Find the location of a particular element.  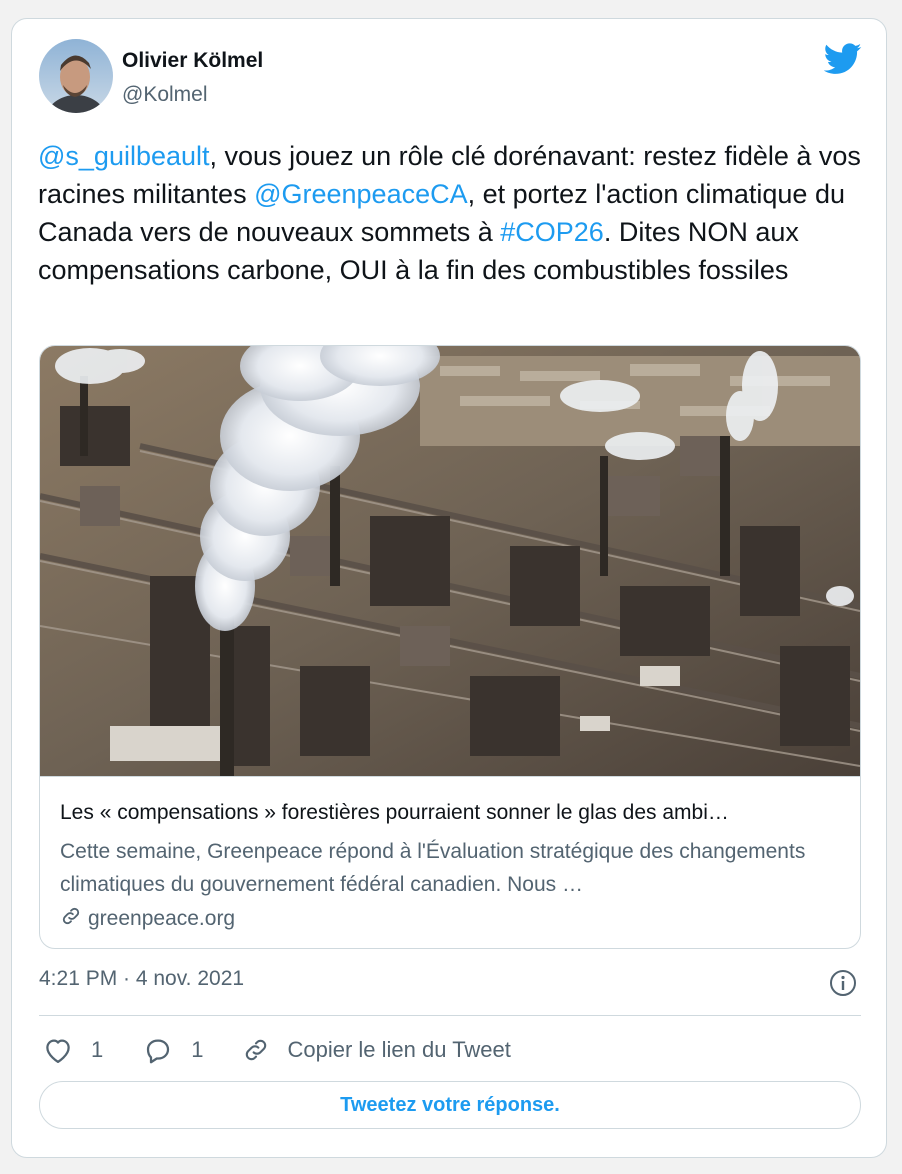

like-count: 1 is located at coordinates (97, 1049).